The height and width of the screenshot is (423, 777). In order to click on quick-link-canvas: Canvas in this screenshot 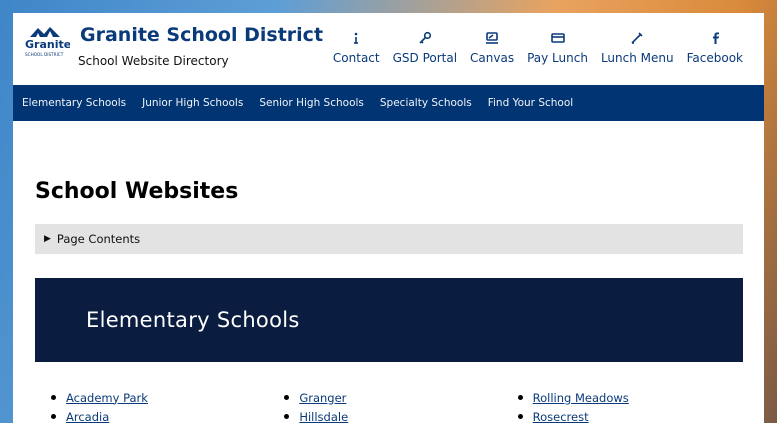, I will do `click(492, 47)`.